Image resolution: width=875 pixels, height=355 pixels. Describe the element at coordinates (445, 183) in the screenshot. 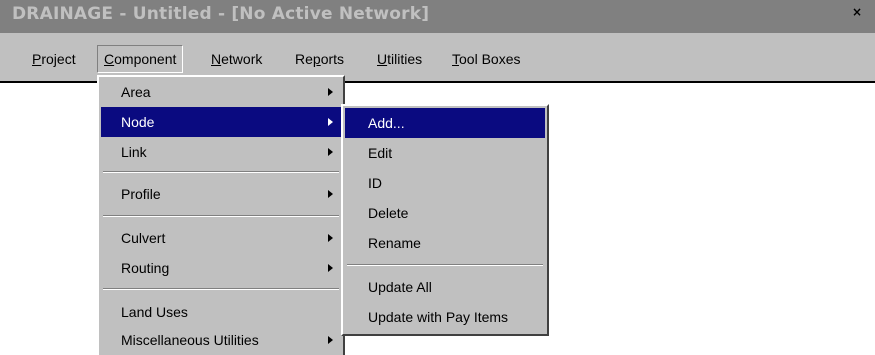

I see `menu-item-id: ID` at that location.